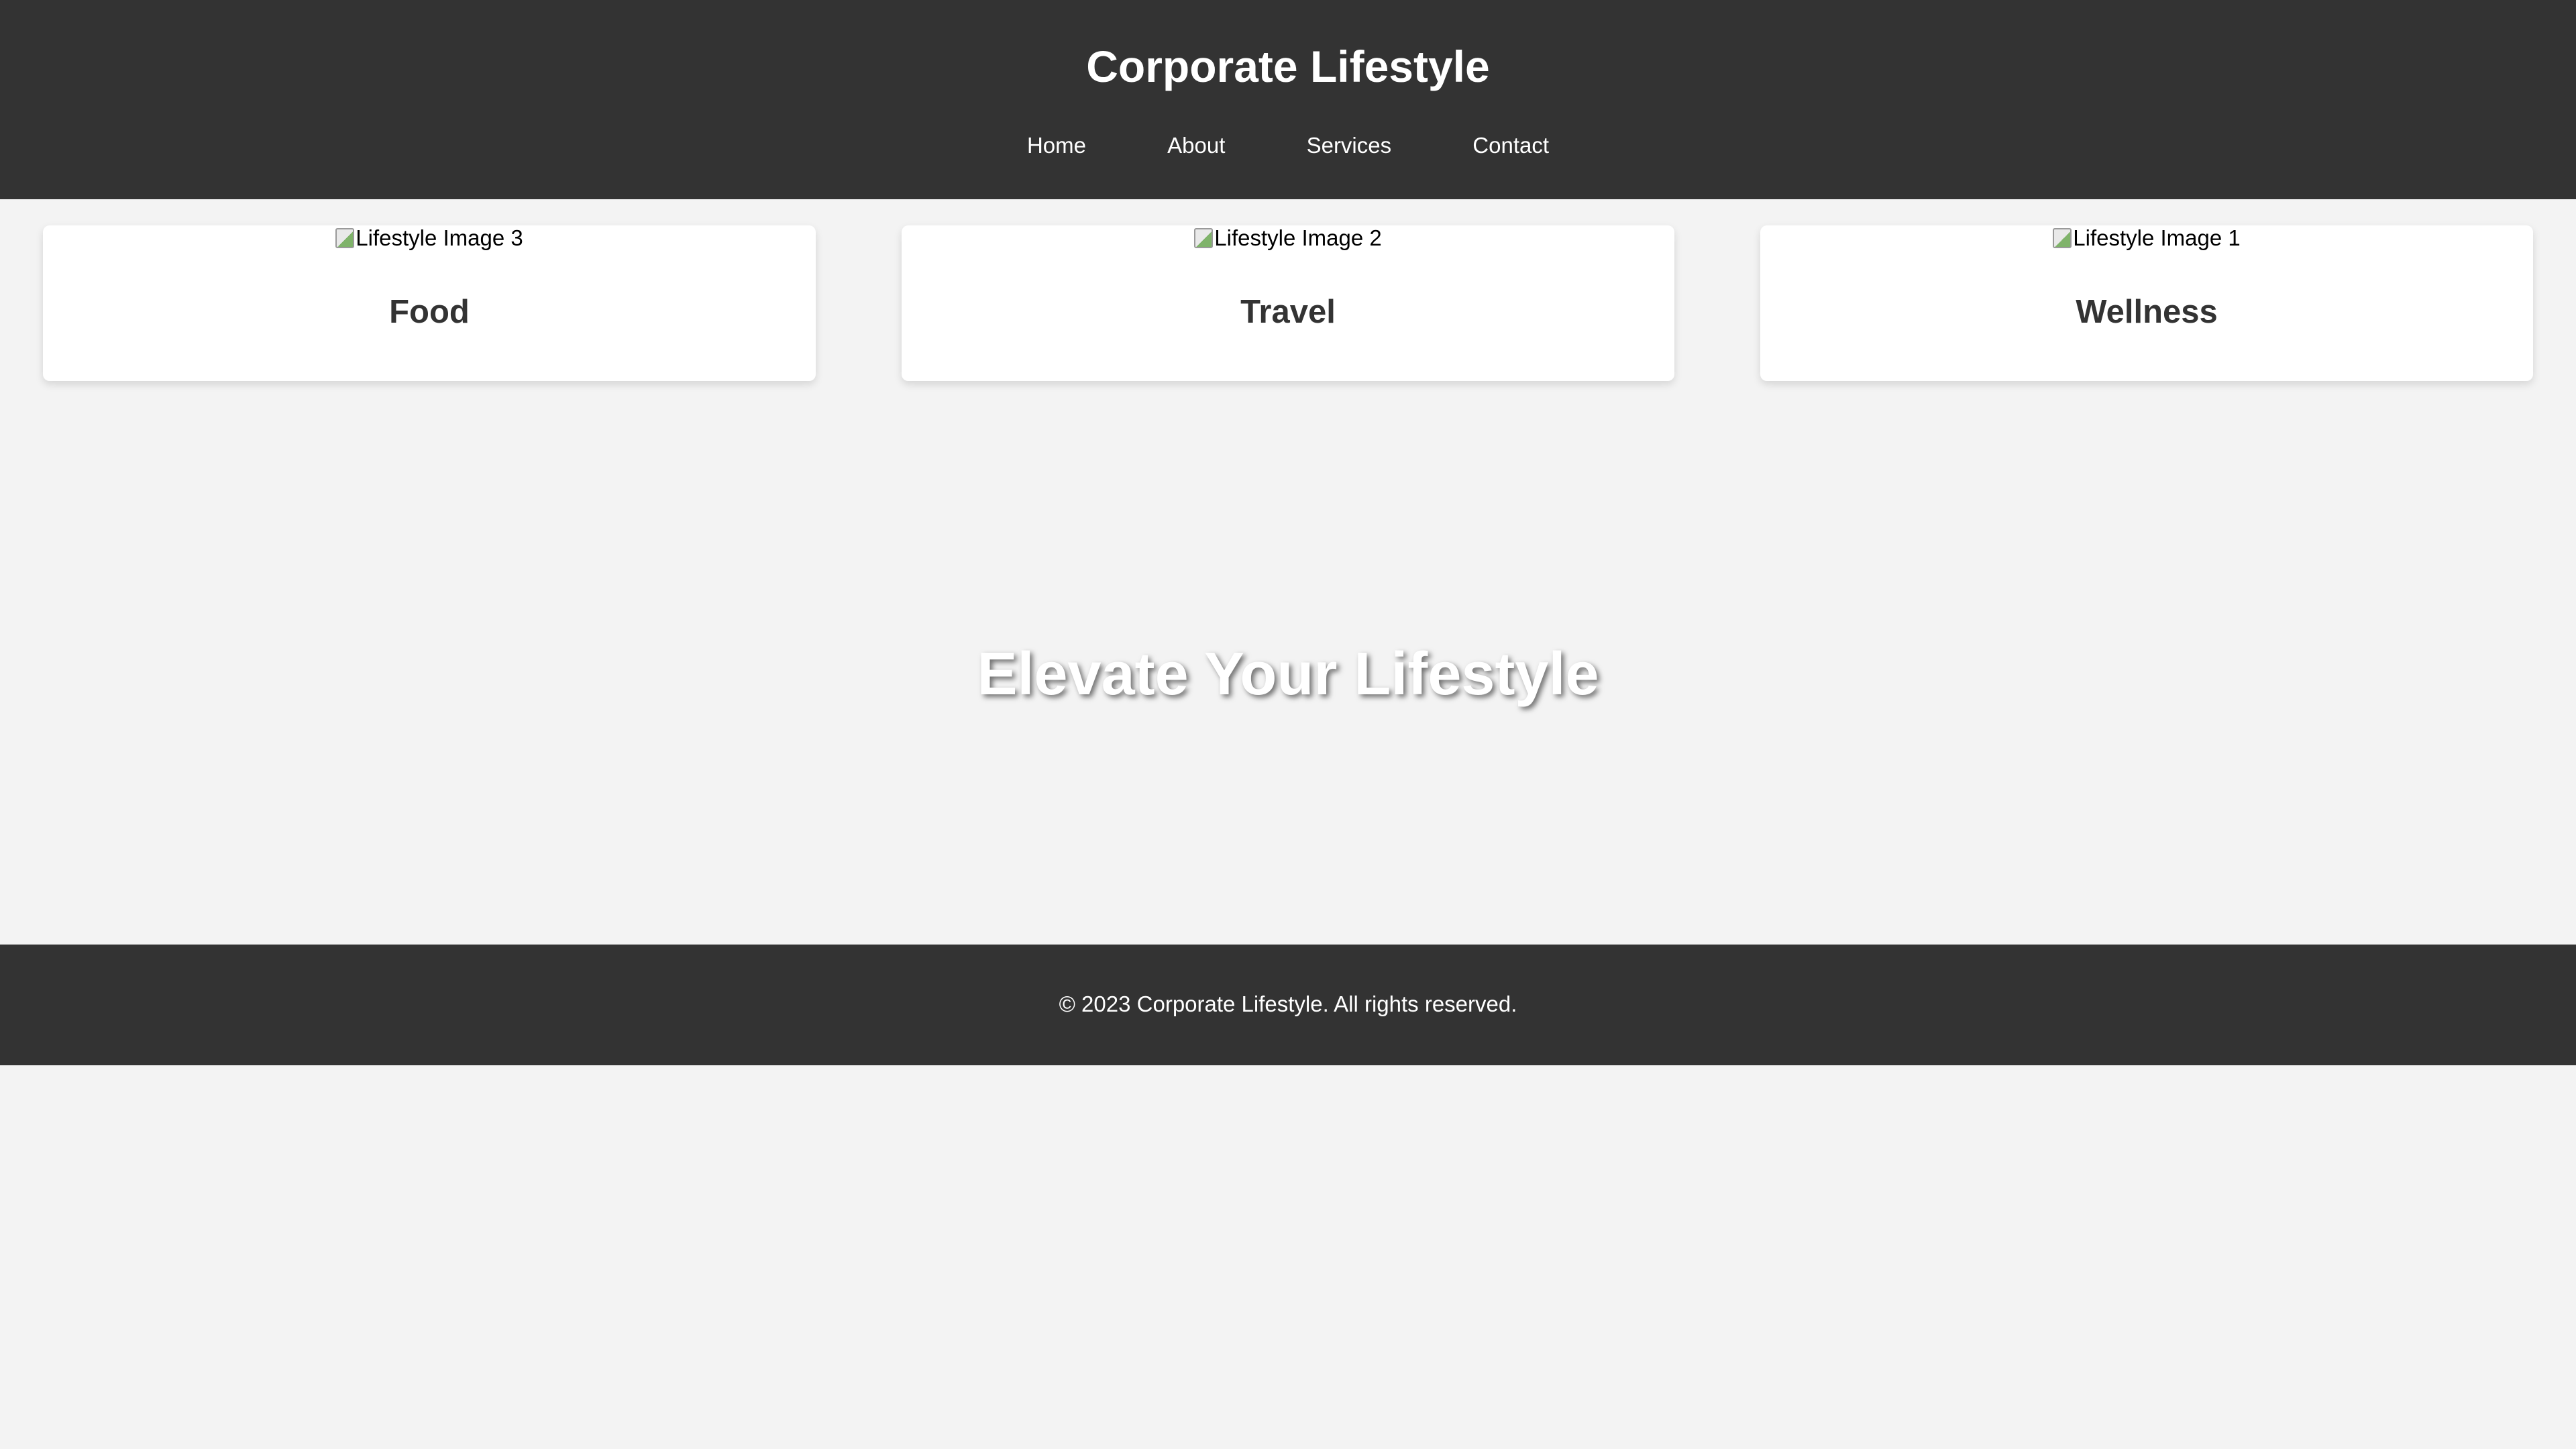 This screenshot has height=1449, width=2576. I want to click on nav-link-about: About, so click(1196, 145).